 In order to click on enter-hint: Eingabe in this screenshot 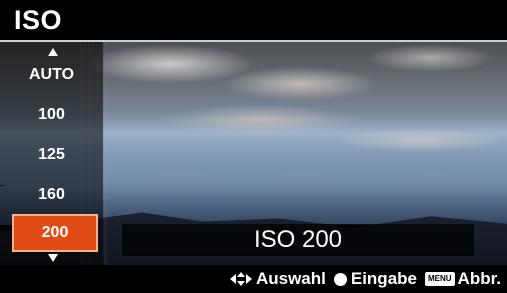, I will do `click(375, 279)`.